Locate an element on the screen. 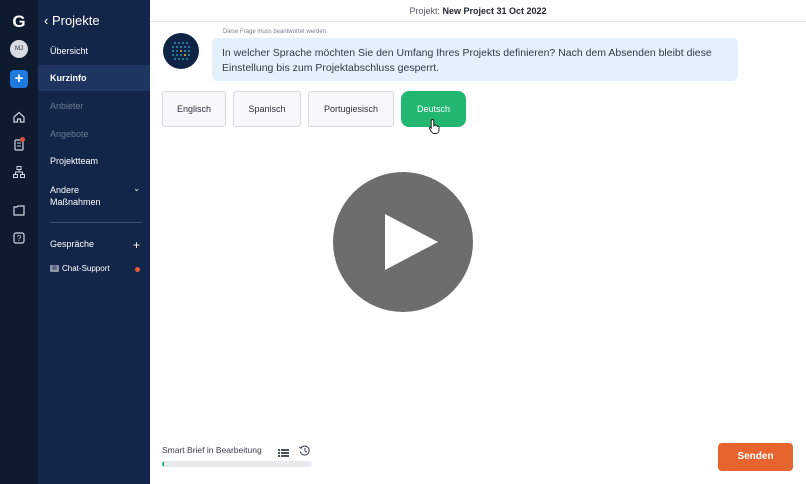 This screenshot has width=806, height=484. play-icon is located at coordinates (411, 242).